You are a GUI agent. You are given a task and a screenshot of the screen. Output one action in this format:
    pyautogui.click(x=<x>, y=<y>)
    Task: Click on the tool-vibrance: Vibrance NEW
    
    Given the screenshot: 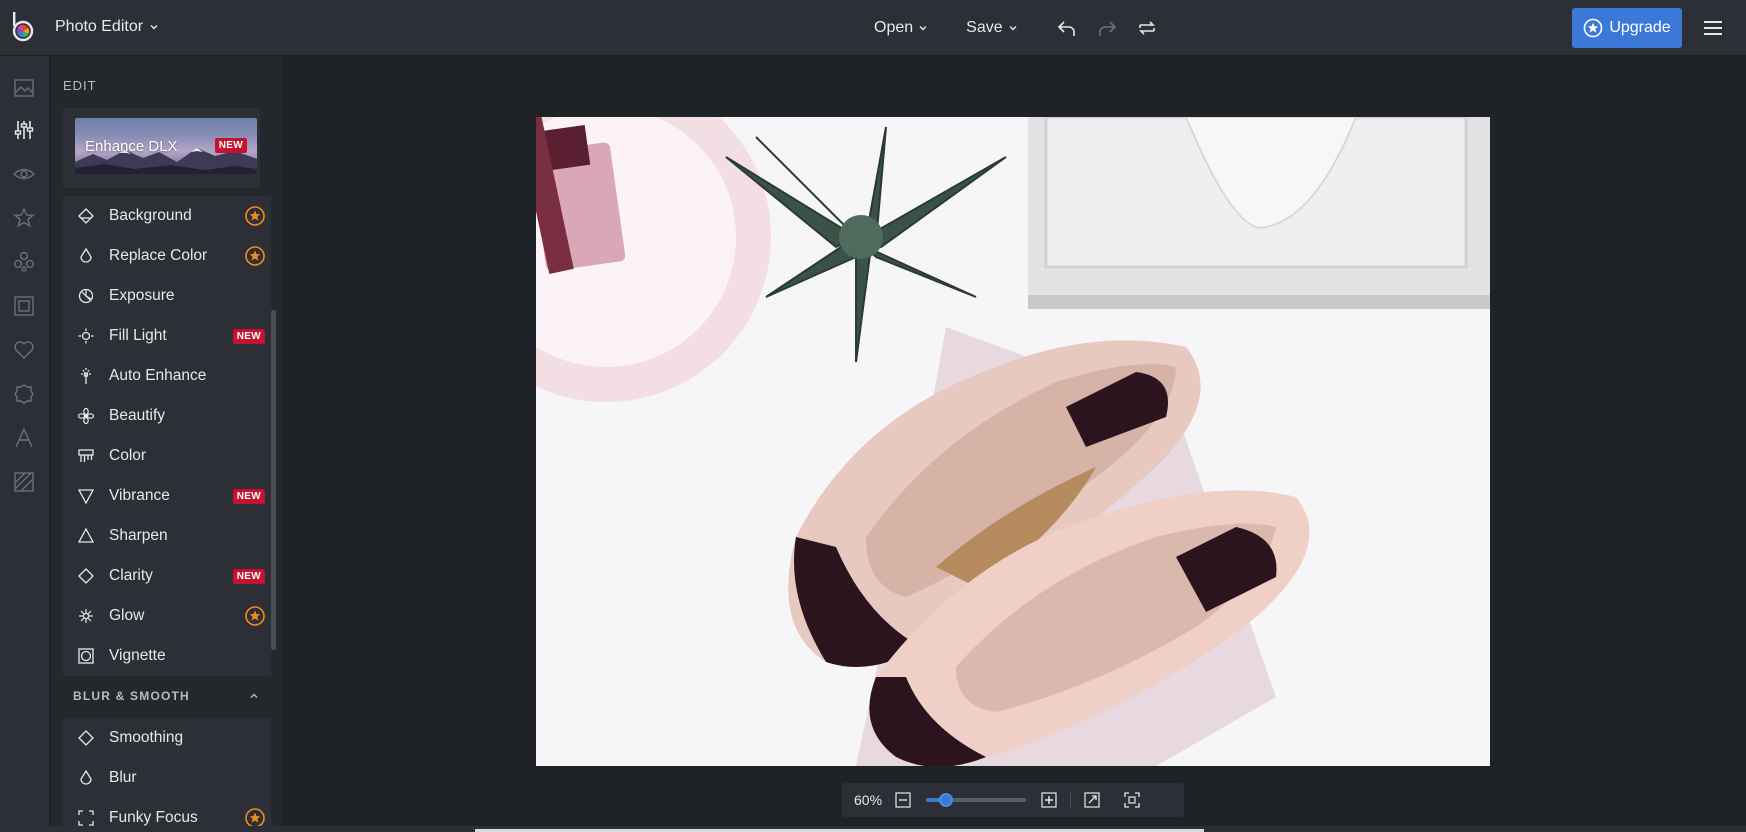 What is the action you would take?
    pyautogui.click(x=167, y=496)
    